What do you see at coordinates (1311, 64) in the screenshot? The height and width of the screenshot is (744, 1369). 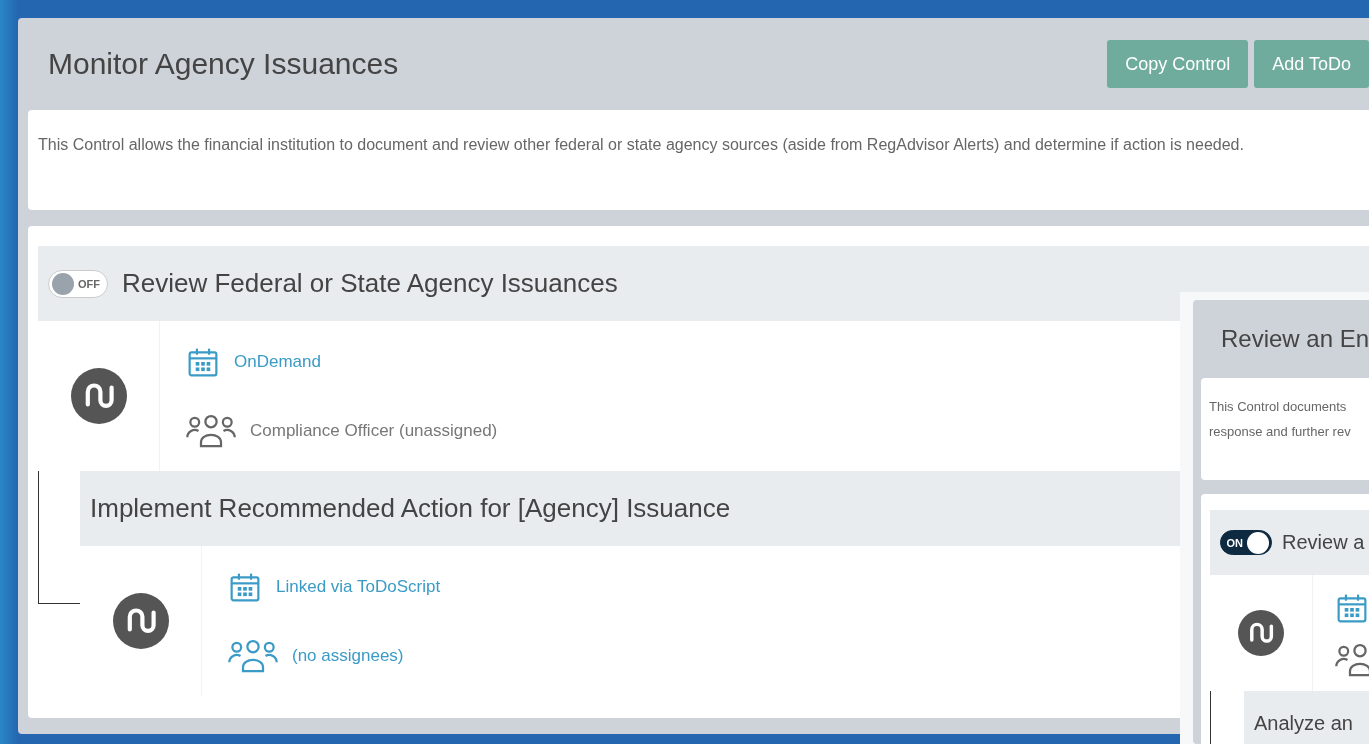 I see `toolbar-button: Add ToDo` at bounding box center [1311, 64].